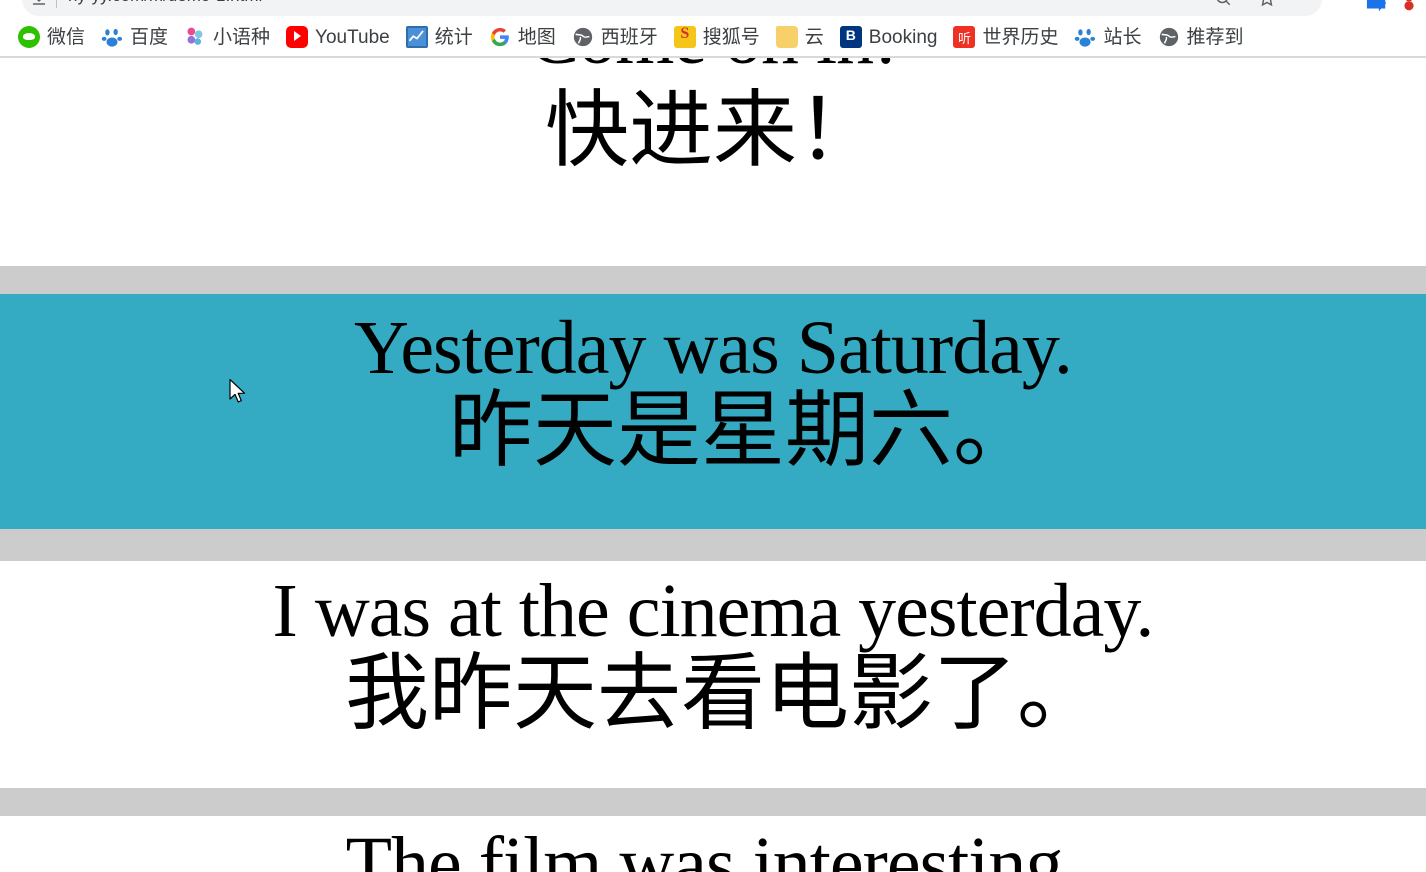 The height and width of the screenshot is (872, 1426). What do you see at coordinates (1377, 7) in the screenshot?
I see `extension-blue-arrow-icon` at bounding box center [1377, 7].